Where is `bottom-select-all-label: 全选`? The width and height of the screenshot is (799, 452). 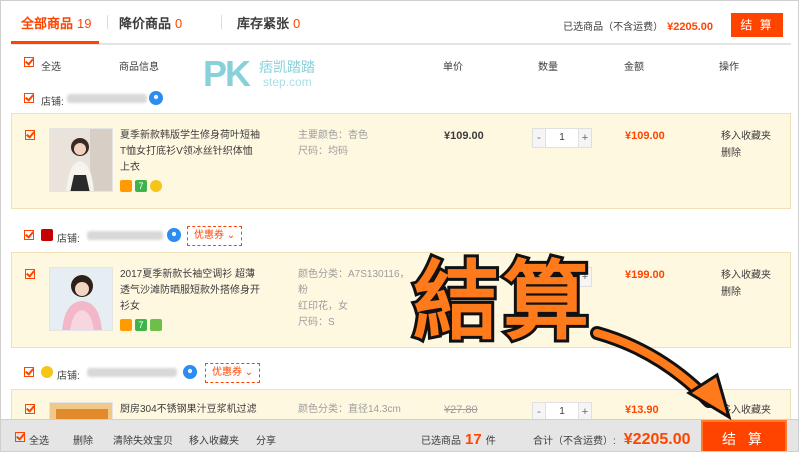
bottom-select-all-label: 全选 is located at coordinates (39, 439).